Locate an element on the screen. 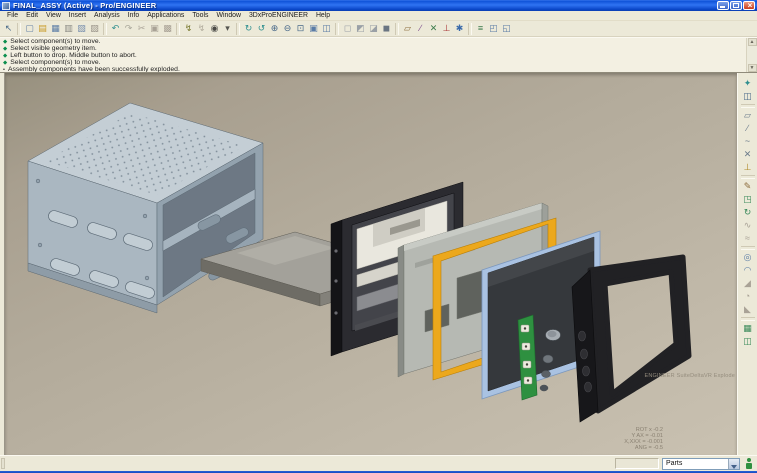 The height and width of the screenshot is (473, 757). toolbar-icon-pan-zoom: ↺ is located at coordinates (261, 28).